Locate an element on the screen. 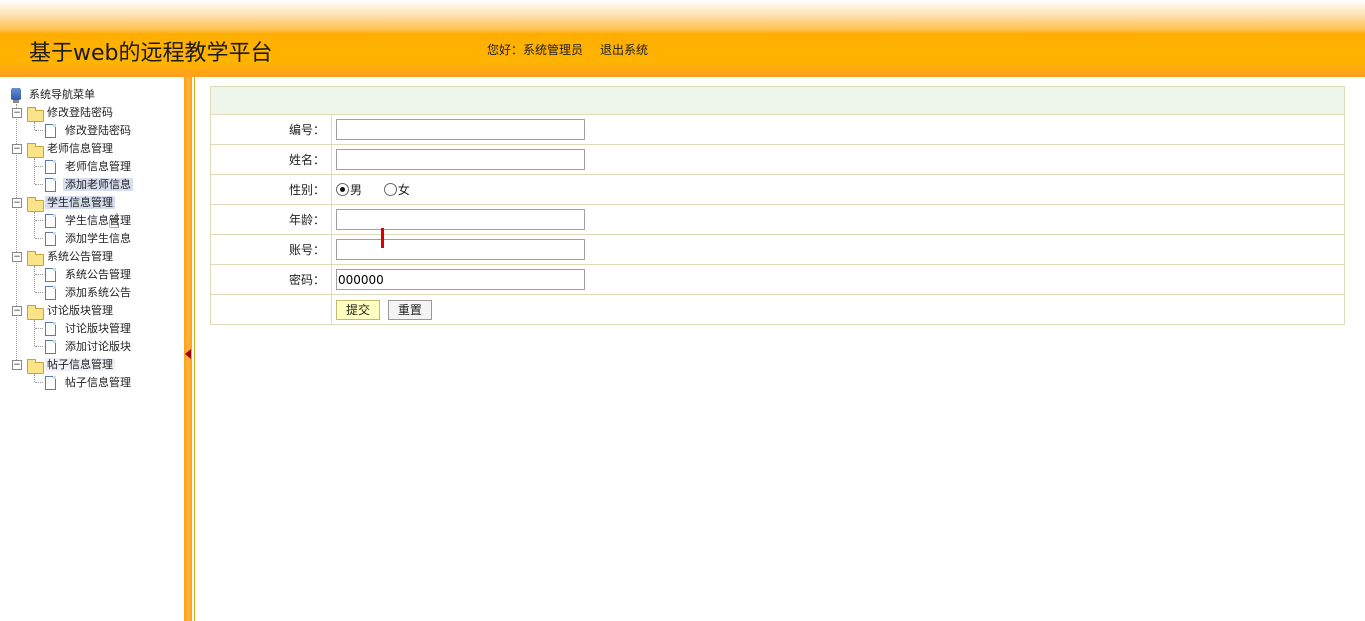 The width and height of the screenshot is (1365, 621). sidebar-group-post: 帖子信息管理 is located at coordinates (80, 365).